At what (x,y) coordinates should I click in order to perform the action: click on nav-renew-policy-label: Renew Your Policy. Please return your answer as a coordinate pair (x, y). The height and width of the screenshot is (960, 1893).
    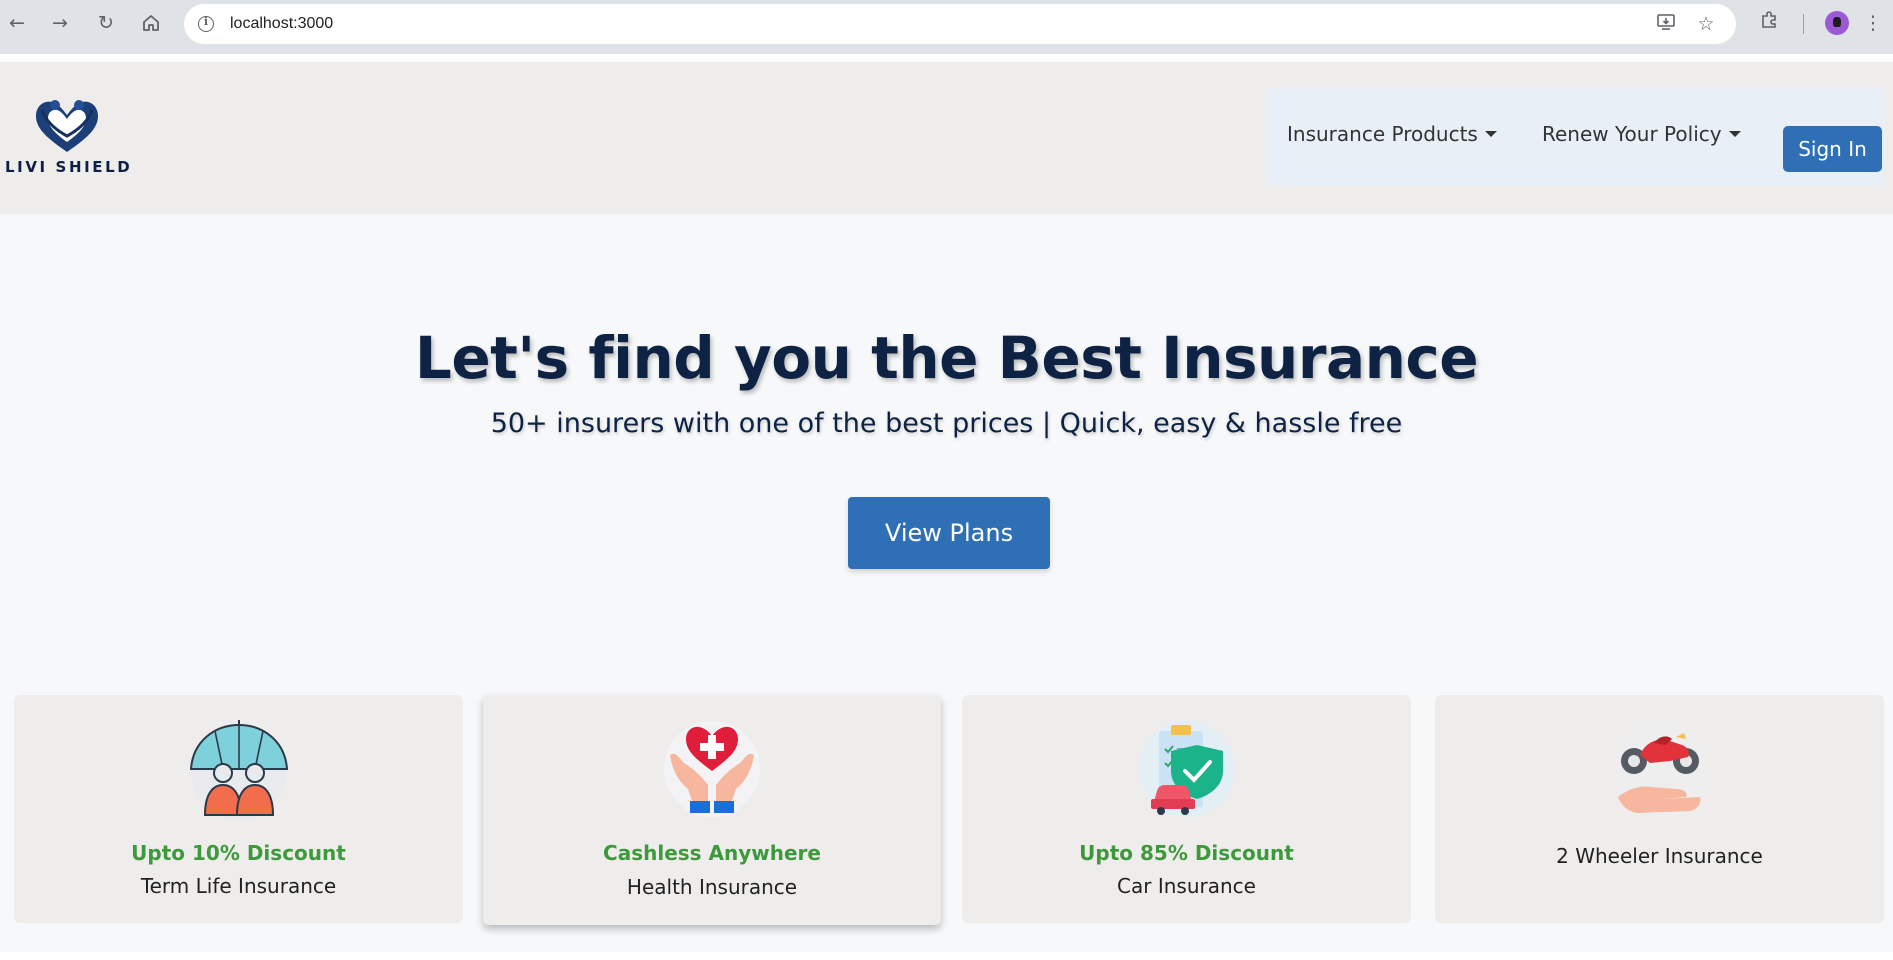
    Looking at the image, I should click on (1632, 134).